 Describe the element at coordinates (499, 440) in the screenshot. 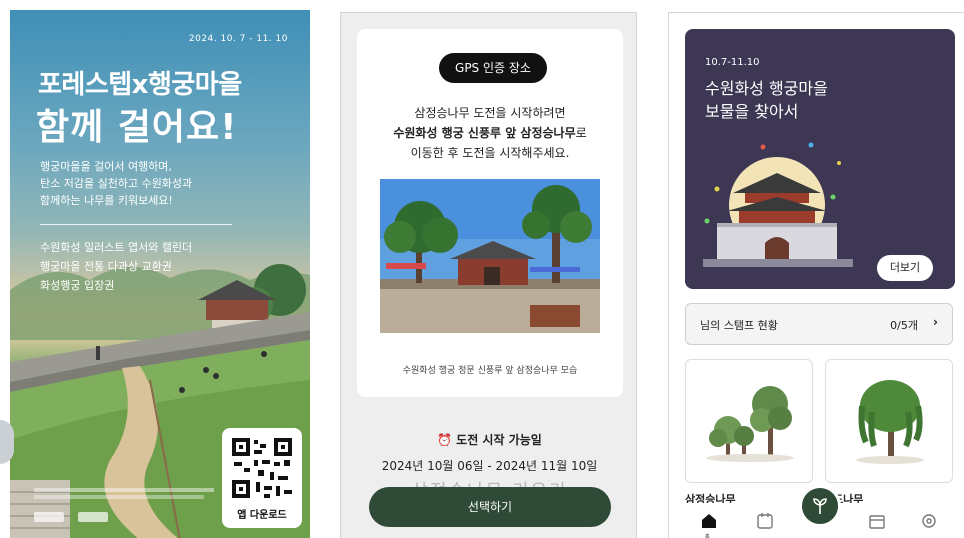

I see `start-date-label: 도전 시작 가능일` at that location.